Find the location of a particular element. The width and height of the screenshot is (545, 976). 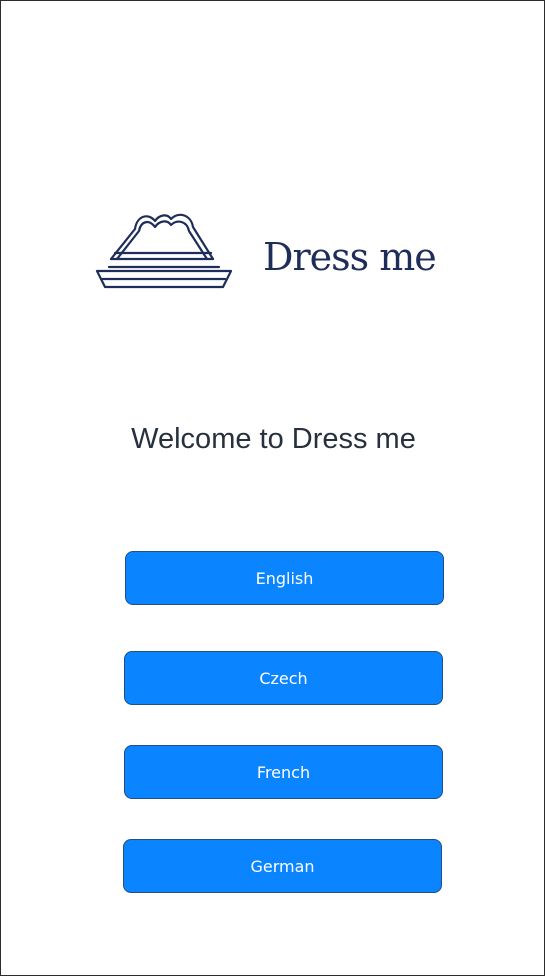

brand-logo: Dress me is located at coordinates (281, 254).